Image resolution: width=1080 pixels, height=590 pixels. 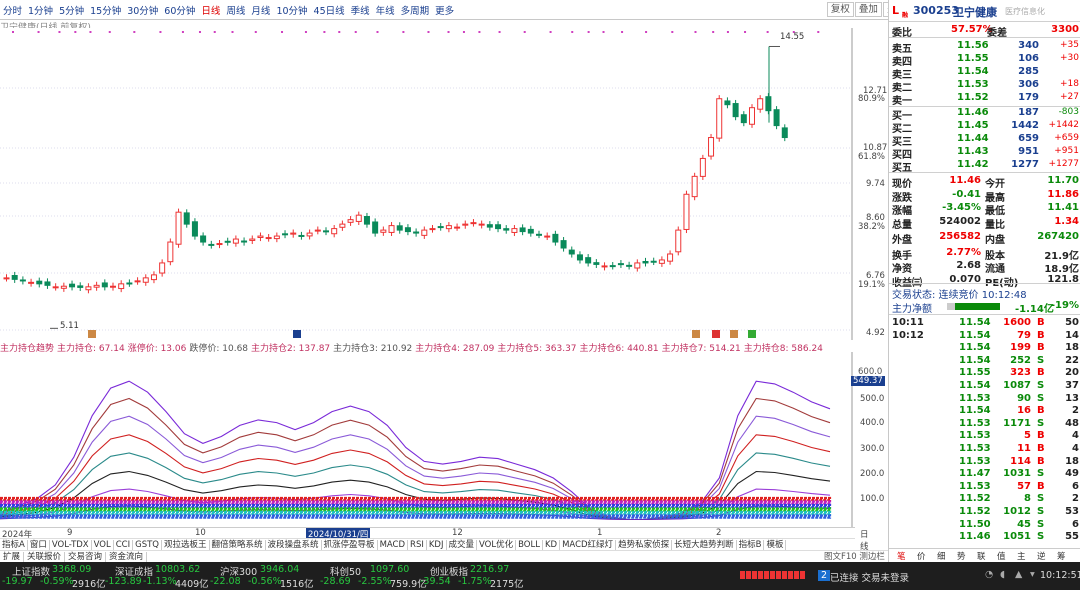 I want to click on indicator-tab: 模板, so click(x=775, y=545).